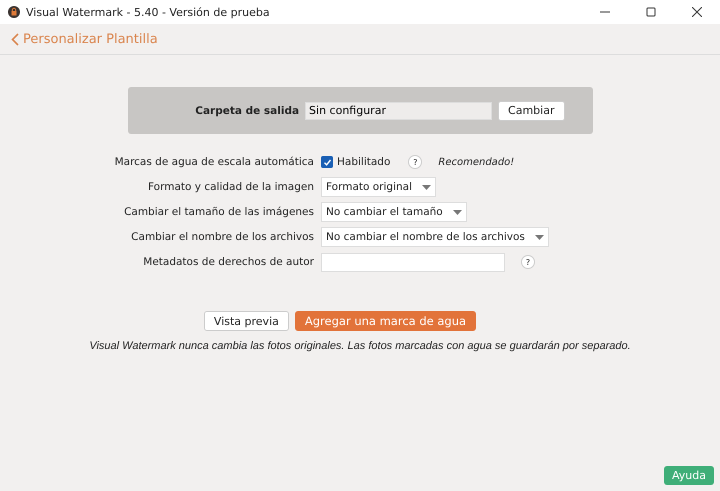  Describe the element at coordinates (246, 321) in the screenshot. I see `preview-button: Vista previa` at that location.